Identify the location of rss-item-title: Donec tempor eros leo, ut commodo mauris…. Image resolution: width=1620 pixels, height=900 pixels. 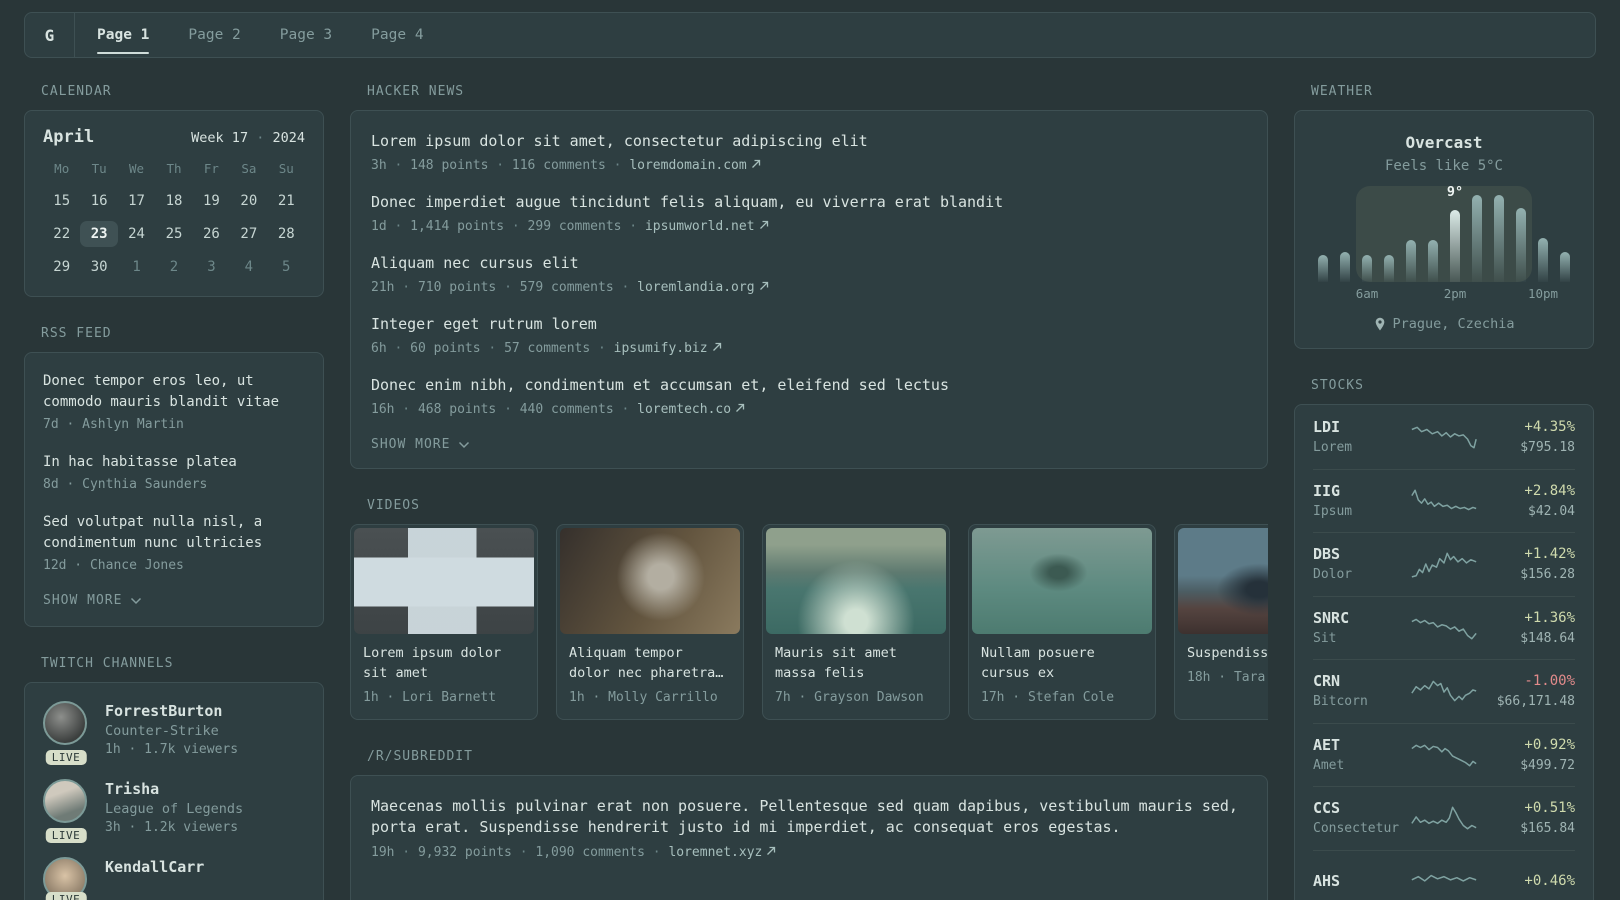
(174, 392).